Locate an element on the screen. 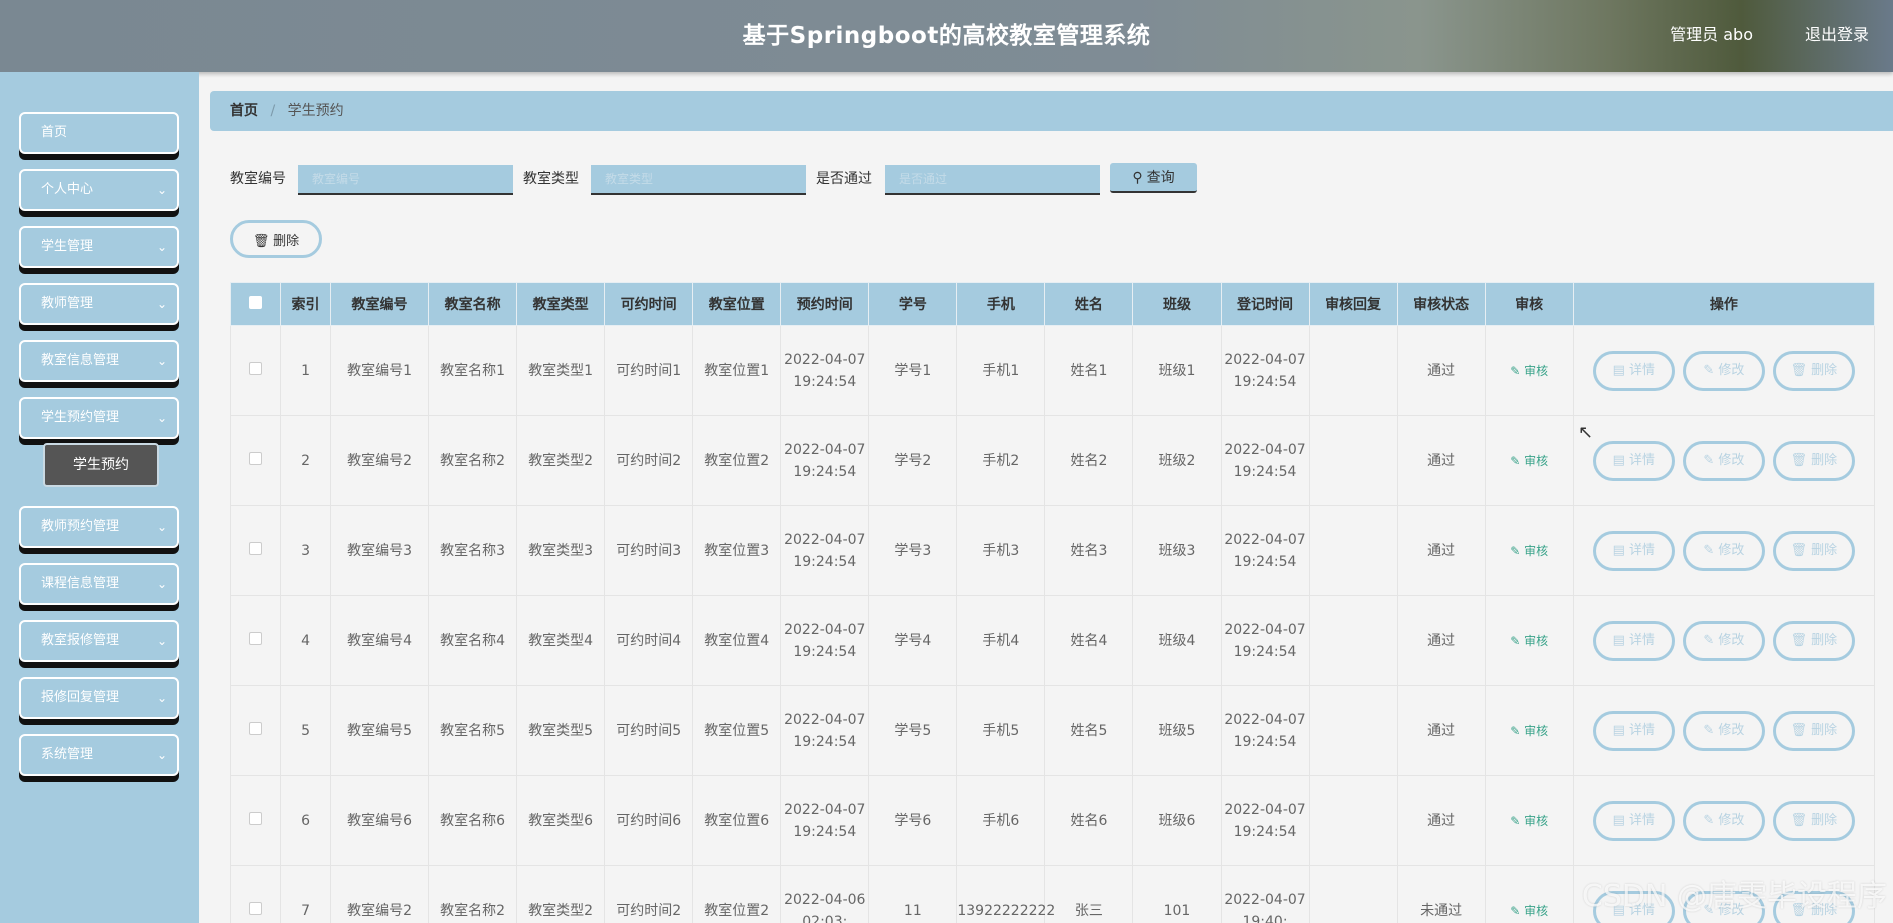 This screenshot has width=1893, height=923. cell-room-no: 教室编号1 is located at coordinates (380, 370).